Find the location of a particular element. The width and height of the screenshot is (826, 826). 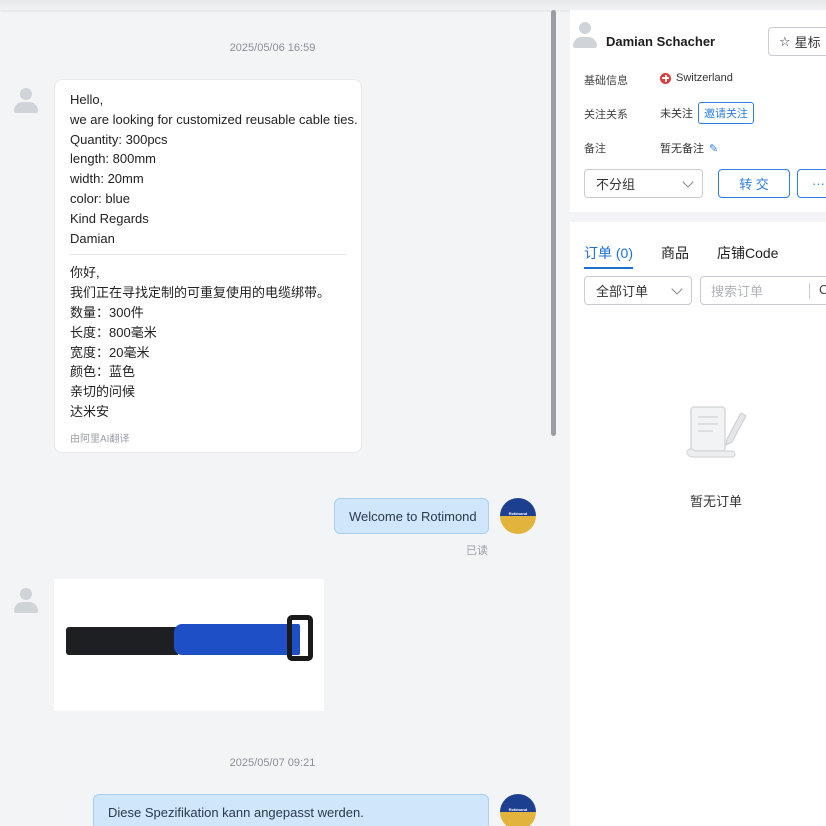

note-value: 暂无备注 ✎ is located at coordinates (689, 148).